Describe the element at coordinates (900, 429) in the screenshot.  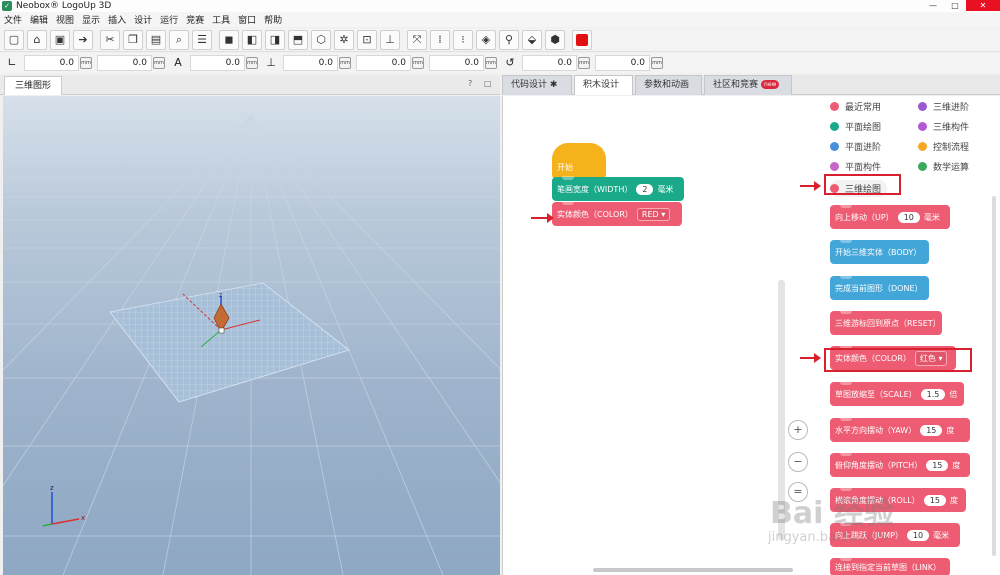
I see `palette-block-yaw: 水平方向摆动（YAW） 15 度` at that location.